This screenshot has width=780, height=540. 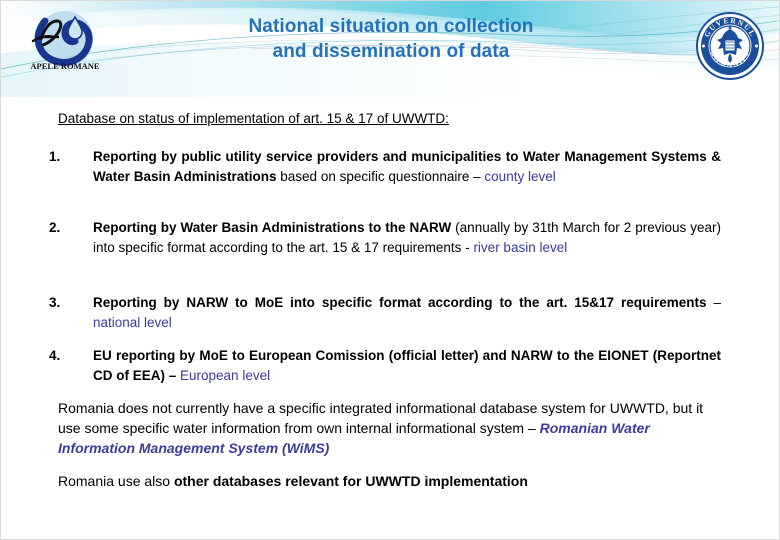 I want to click on apele-romane-logo: APELE ROMANE, so click(x=65, y=43).